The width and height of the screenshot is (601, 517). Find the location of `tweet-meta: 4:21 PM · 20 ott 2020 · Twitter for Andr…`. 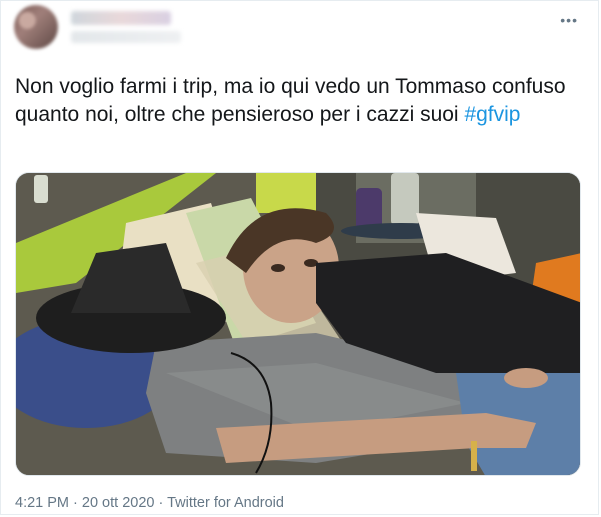

tweet-meta: 4:21 PM · 20 ott 2020 · Twitter for Andr… is located at coordinates (149, 503).